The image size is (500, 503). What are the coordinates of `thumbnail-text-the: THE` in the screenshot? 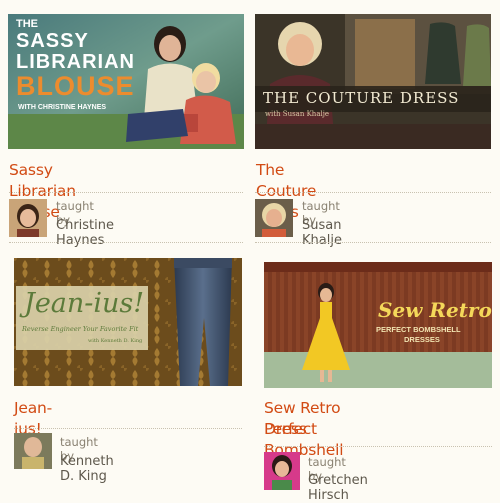 It's located at (27, 24).